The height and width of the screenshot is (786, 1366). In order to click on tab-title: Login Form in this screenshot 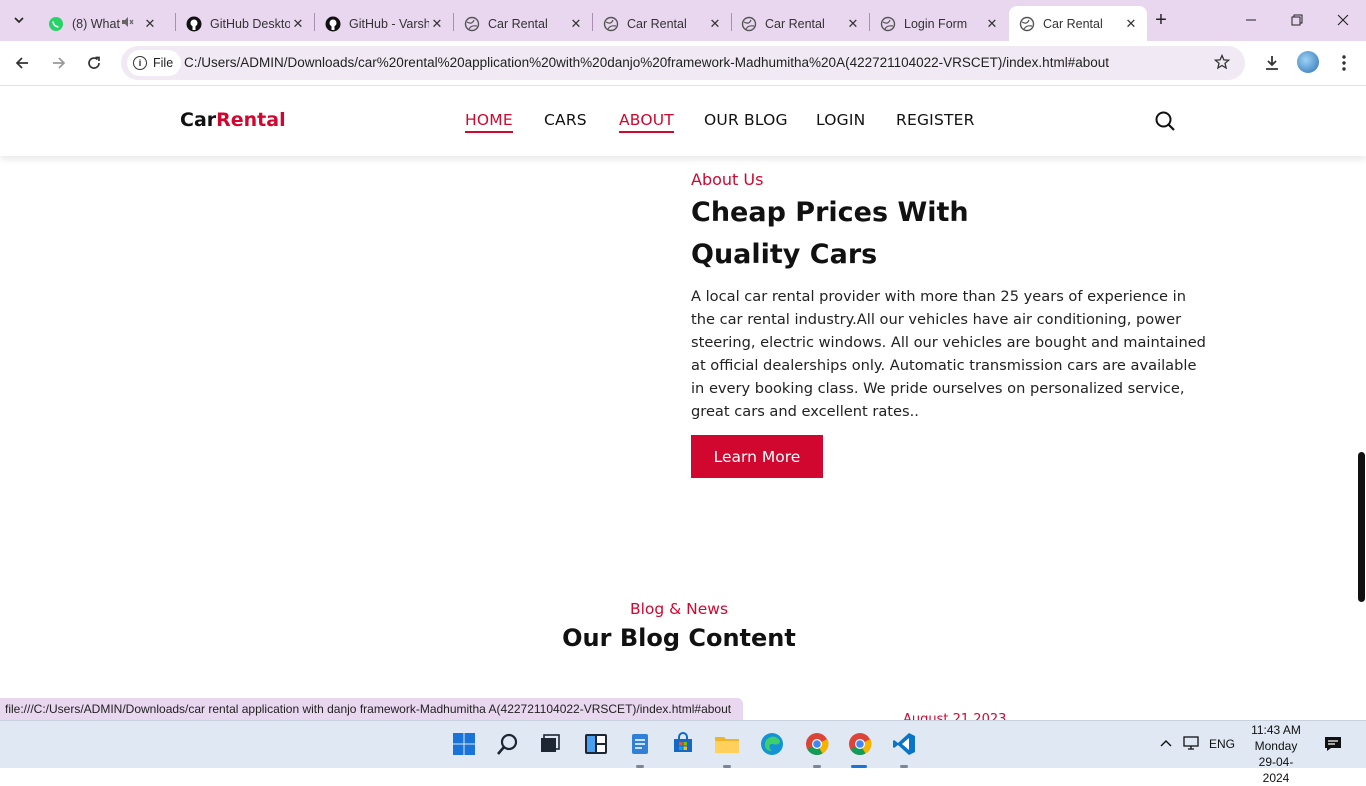, I will do `click(936, 23)`.